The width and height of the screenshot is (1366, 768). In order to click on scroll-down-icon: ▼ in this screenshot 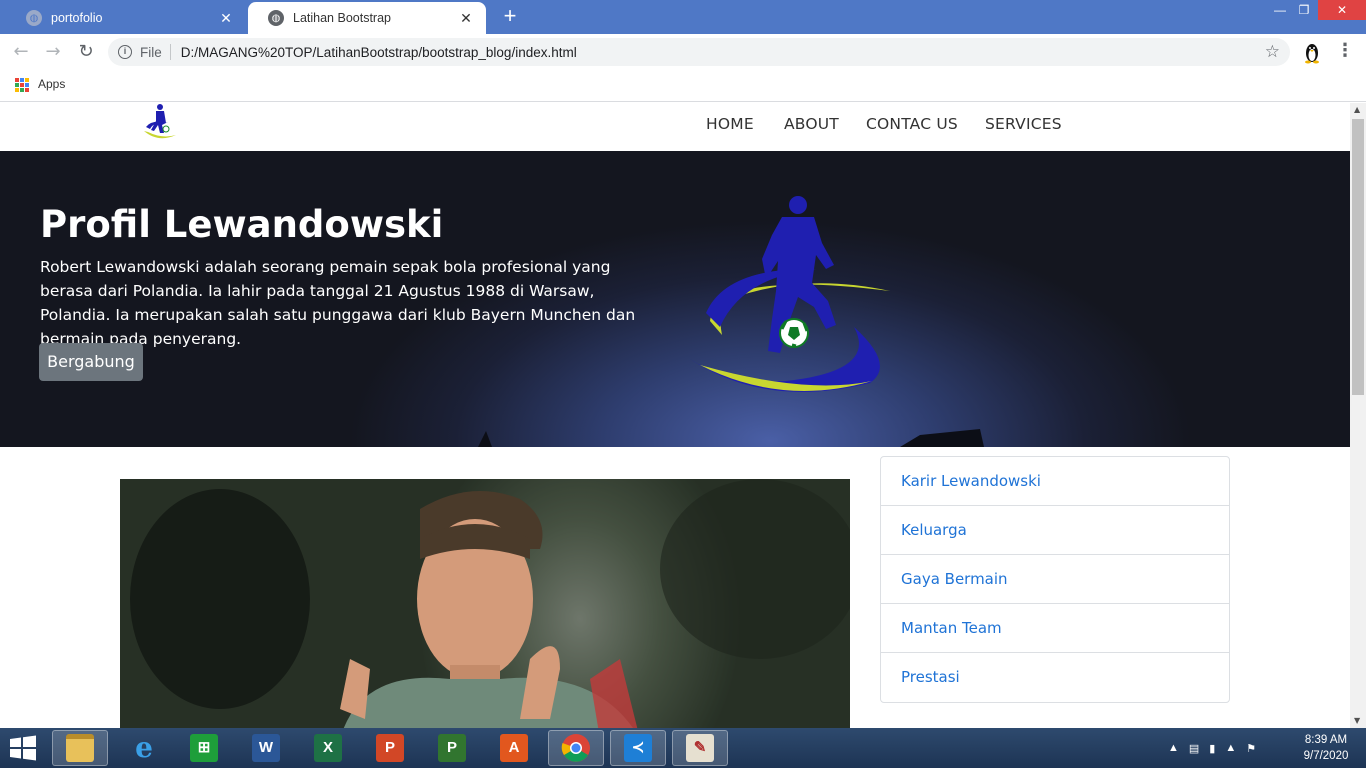, I will do `click(1357, 720)`.